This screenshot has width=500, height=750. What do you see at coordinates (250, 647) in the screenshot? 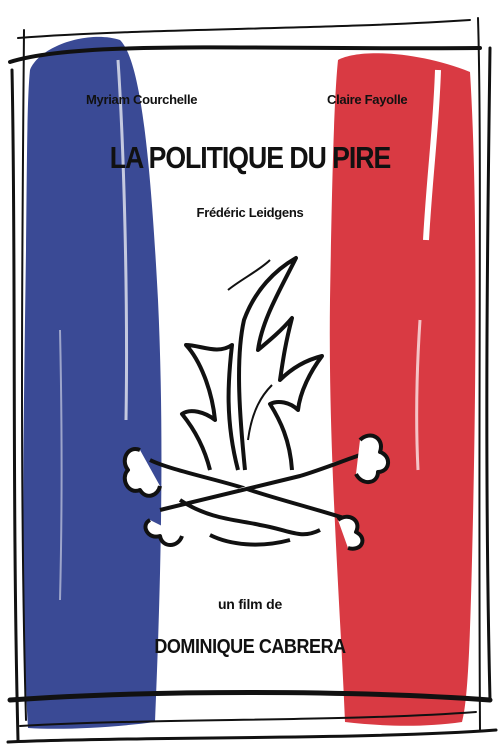
I see `director-name: DOMINIQUE CABRERA` at bounding box center [250, 647].